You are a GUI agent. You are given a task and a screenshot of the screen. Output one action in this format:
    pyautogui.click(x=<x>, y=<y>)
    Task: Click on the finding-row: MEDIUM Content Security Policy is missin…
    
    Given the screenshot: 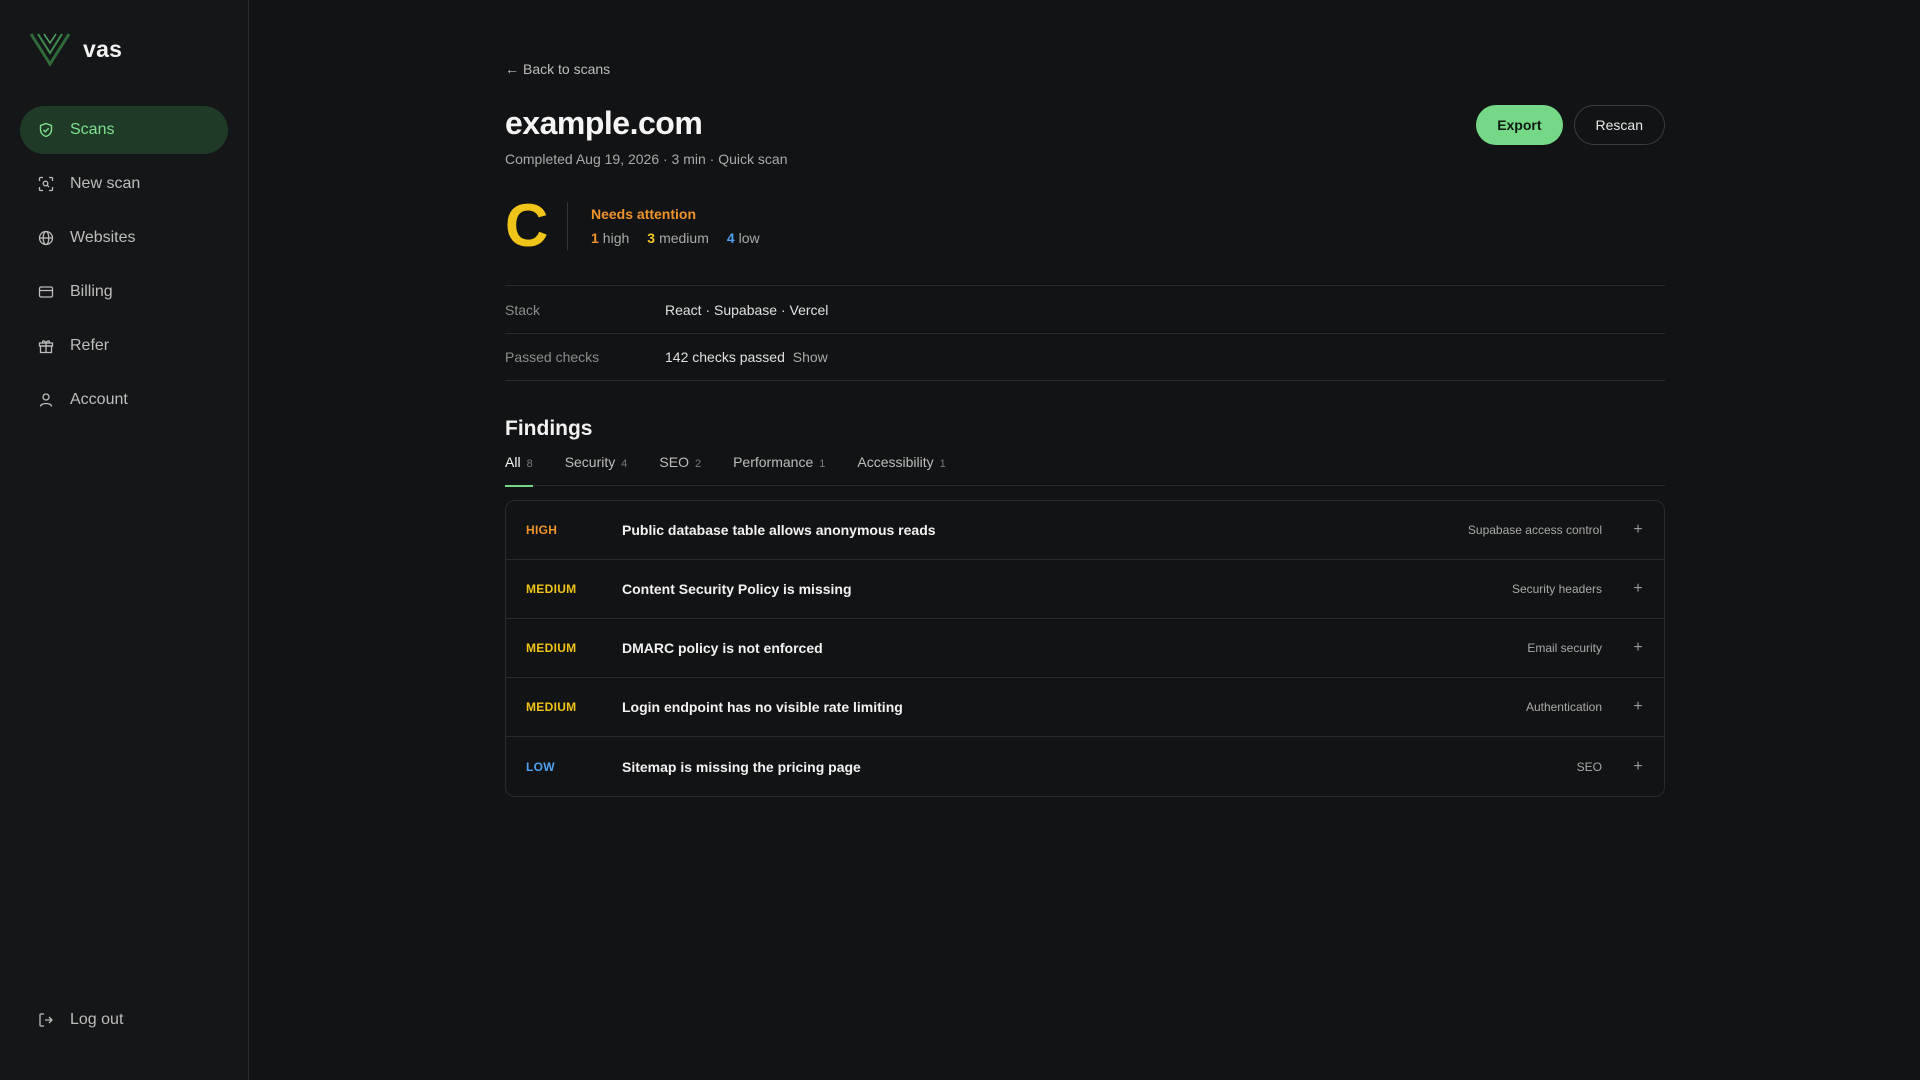 What is the action you would take?
    pyautogui.click(x=1085, y=589)
    